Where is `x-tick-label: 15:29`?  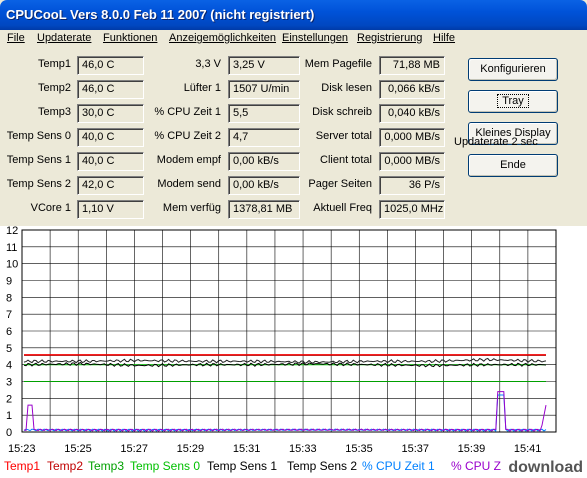
x-tick-label: 15:29 is located at coordinates (191, 449).